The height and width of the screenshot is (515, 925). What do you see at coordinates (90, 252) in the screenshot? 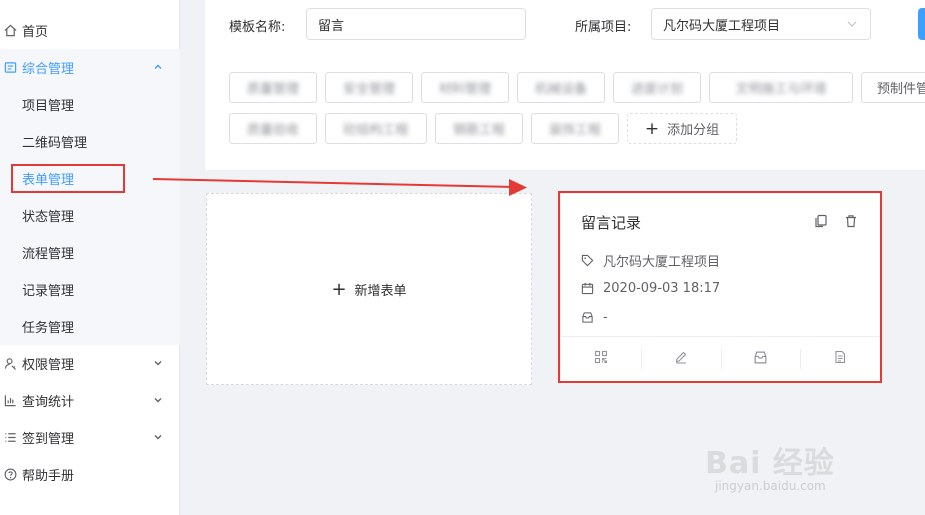
I see `sidebar-item-process-management: 流程管理` at bounding box center [90, 252].